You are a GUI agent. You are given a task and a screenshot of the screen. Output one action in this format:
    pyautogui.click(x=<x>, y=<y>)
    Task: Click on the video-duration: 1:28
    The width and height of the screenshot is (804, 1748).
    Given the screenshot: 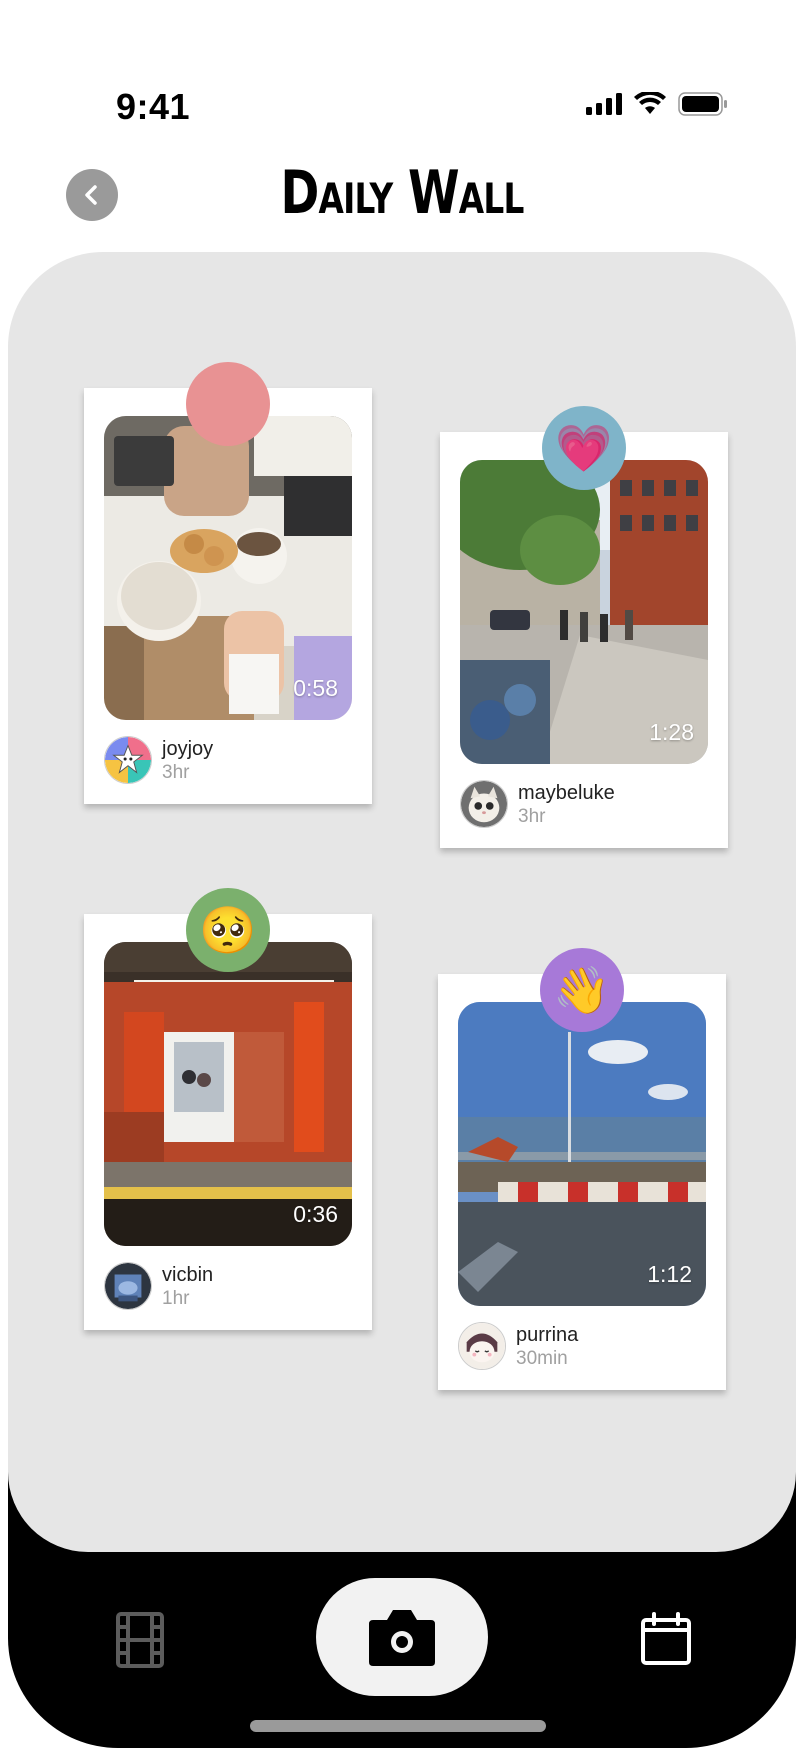 What is the action you would take?
    pyautogui.click(x=671, y=732)
    